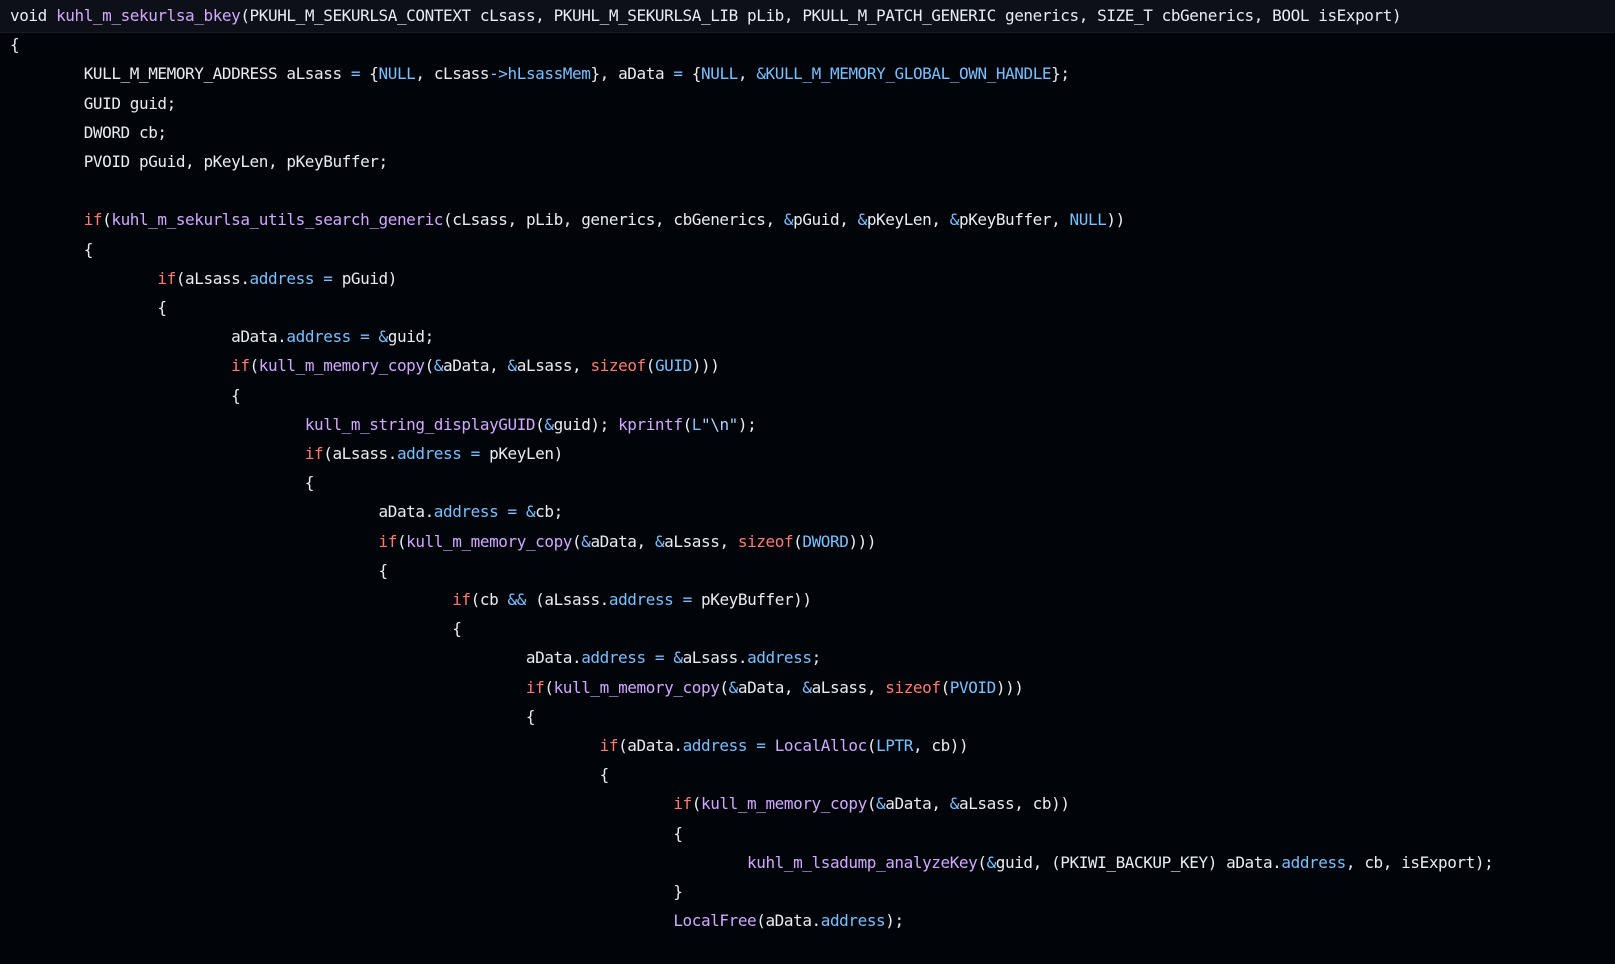  Describe the element at coordinates (972, 687) in the screenshot. I see `code-token: PVOID` at that location.